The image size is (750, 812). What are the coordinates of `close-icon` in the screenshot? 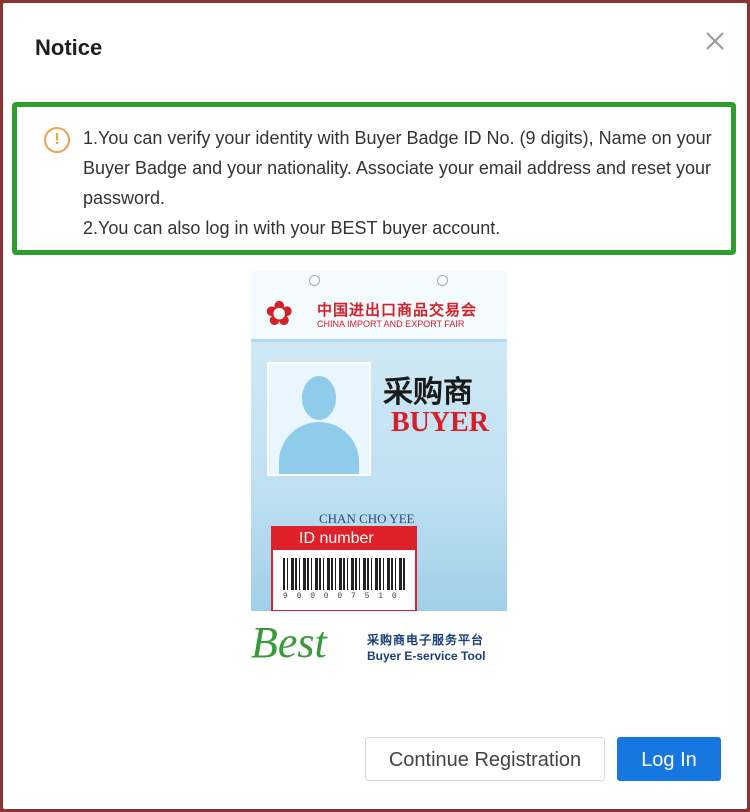 It's located at (715, 41).